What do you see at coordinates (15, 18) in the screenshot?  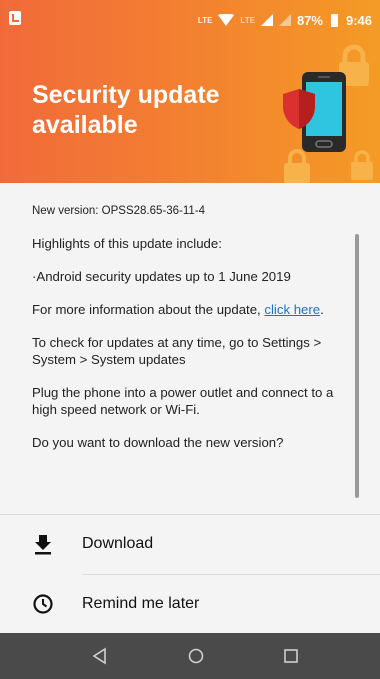 I see `notification-icon` at bounding box center [15, 18].